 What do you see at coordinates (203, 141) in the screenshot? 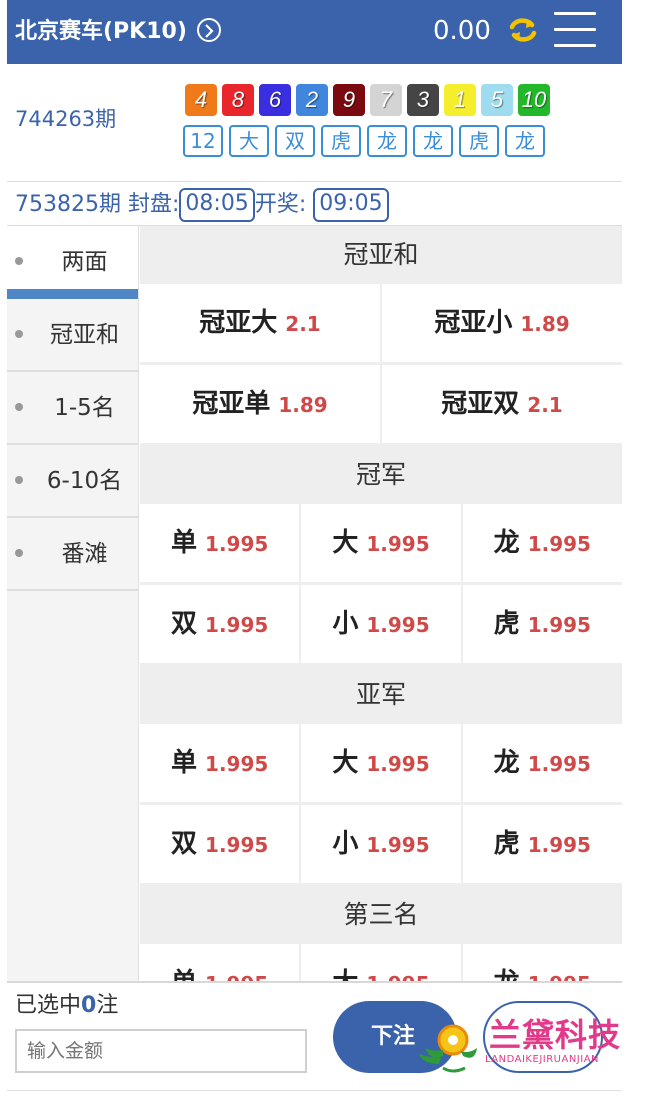
I see `draw-result-tag: 12` at bounding box center [203, 141].